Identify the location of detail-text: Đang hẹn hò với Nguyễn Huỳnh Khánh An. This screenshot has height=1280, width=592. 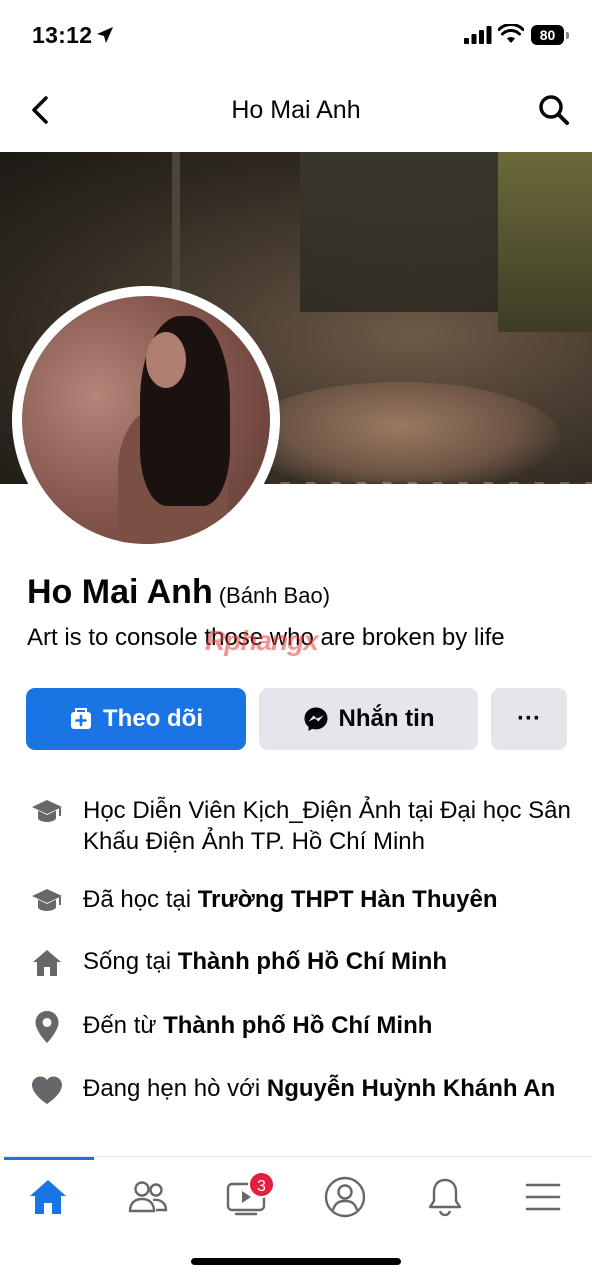
(319, 1088).